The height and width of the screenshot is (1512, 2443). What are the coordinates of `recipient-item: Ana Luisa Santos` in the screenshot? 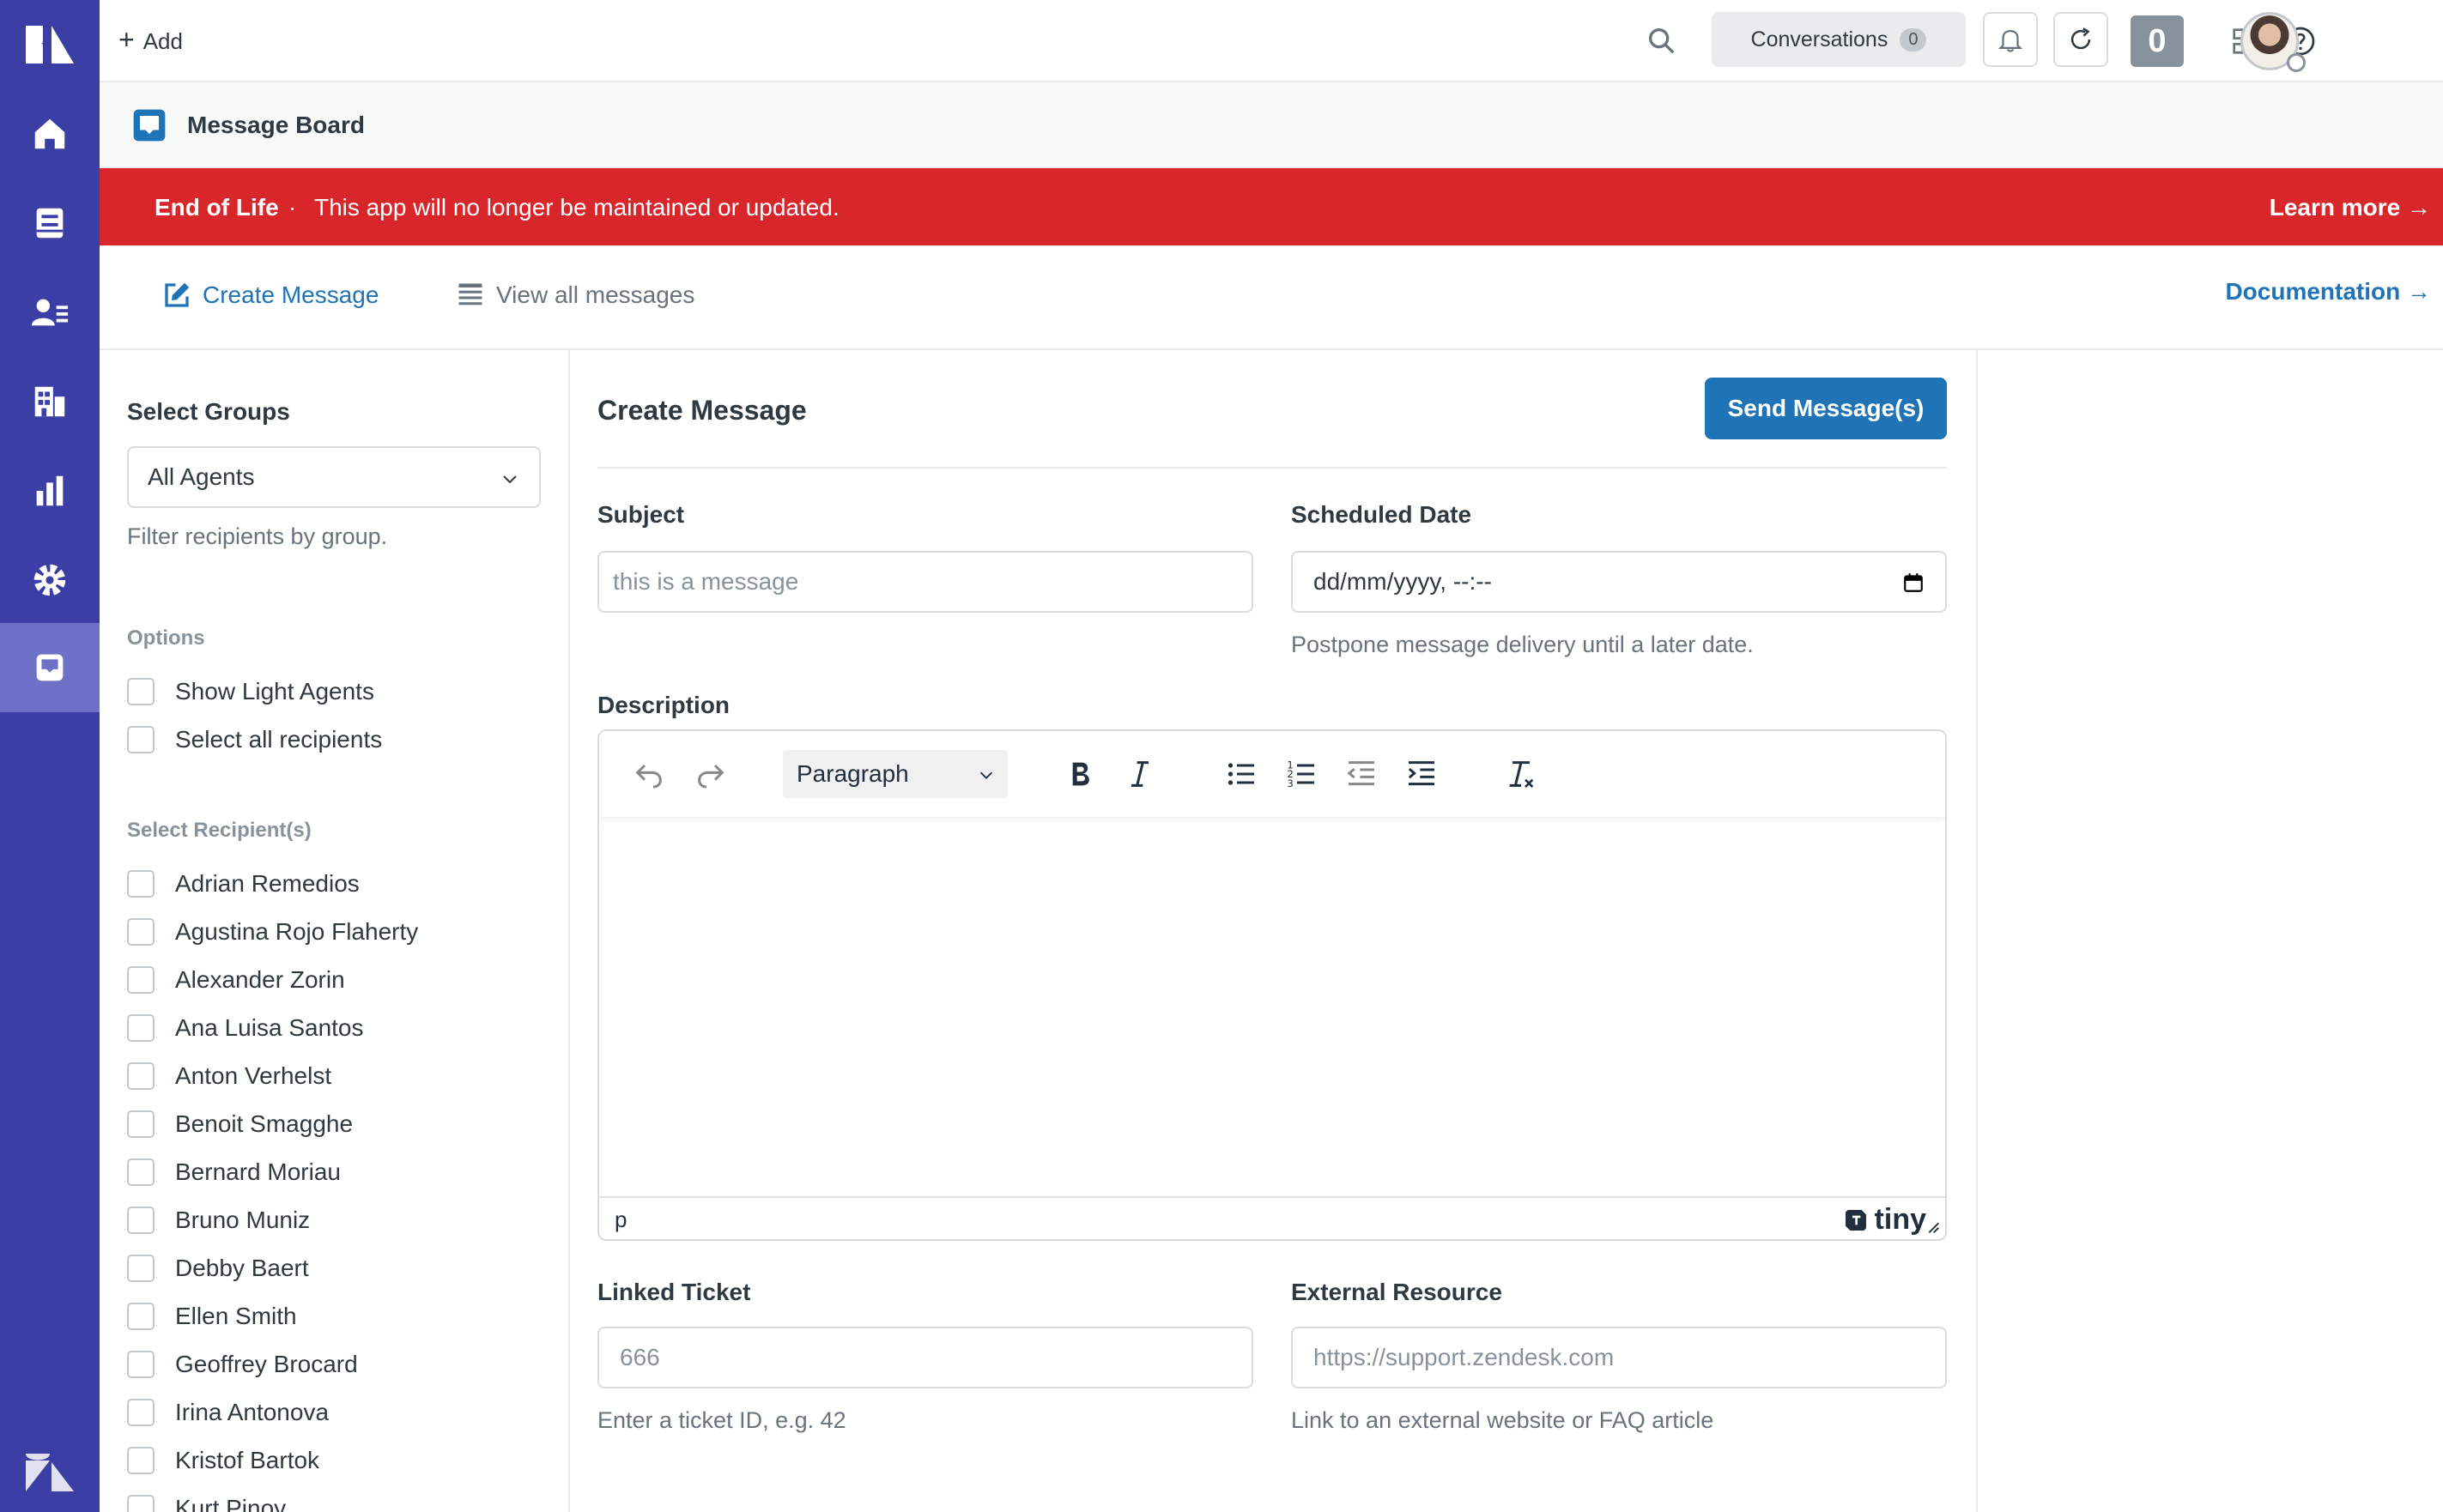 It's located at (245, 1028).